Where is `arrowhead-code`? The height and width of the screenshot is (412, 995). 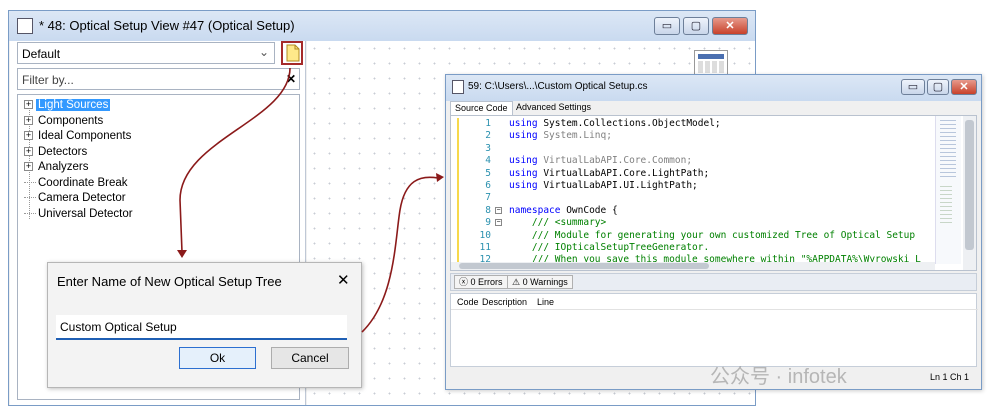
arrowhead-code is located at coordinates (440, 177).